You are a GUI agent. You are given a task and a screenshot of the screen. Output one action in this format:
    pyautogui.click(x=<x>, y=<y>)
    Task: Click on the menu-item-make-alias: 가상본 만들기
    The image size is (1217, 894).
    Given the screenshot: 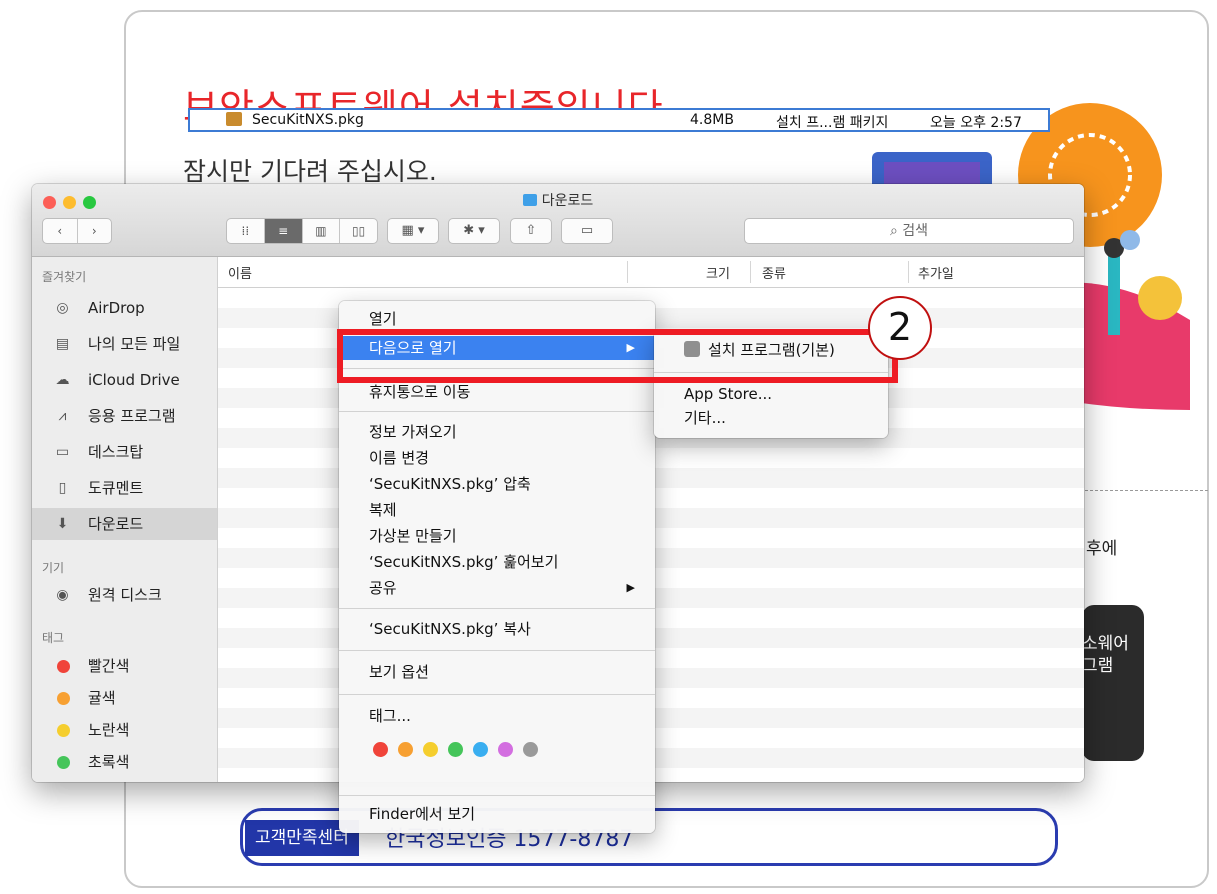 What is the action you would take?
    pyautogui.click(x=497, y=536)
    